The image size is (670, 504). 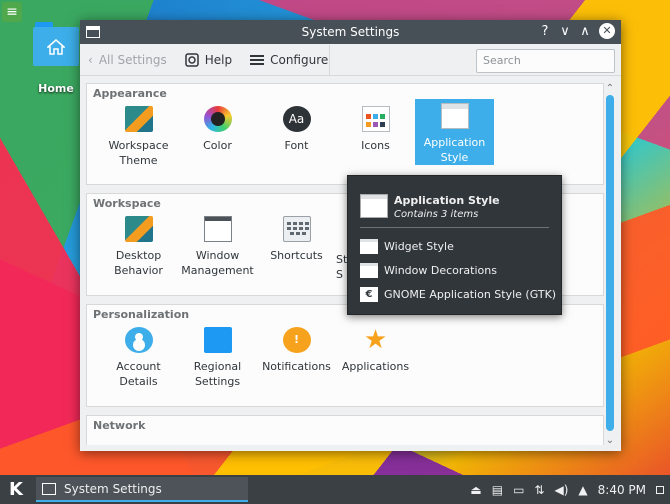 What do you see at coordinates (545, 31) in the screenshot?
I see `help-context-button: ?` at bounding box center [545, 31].